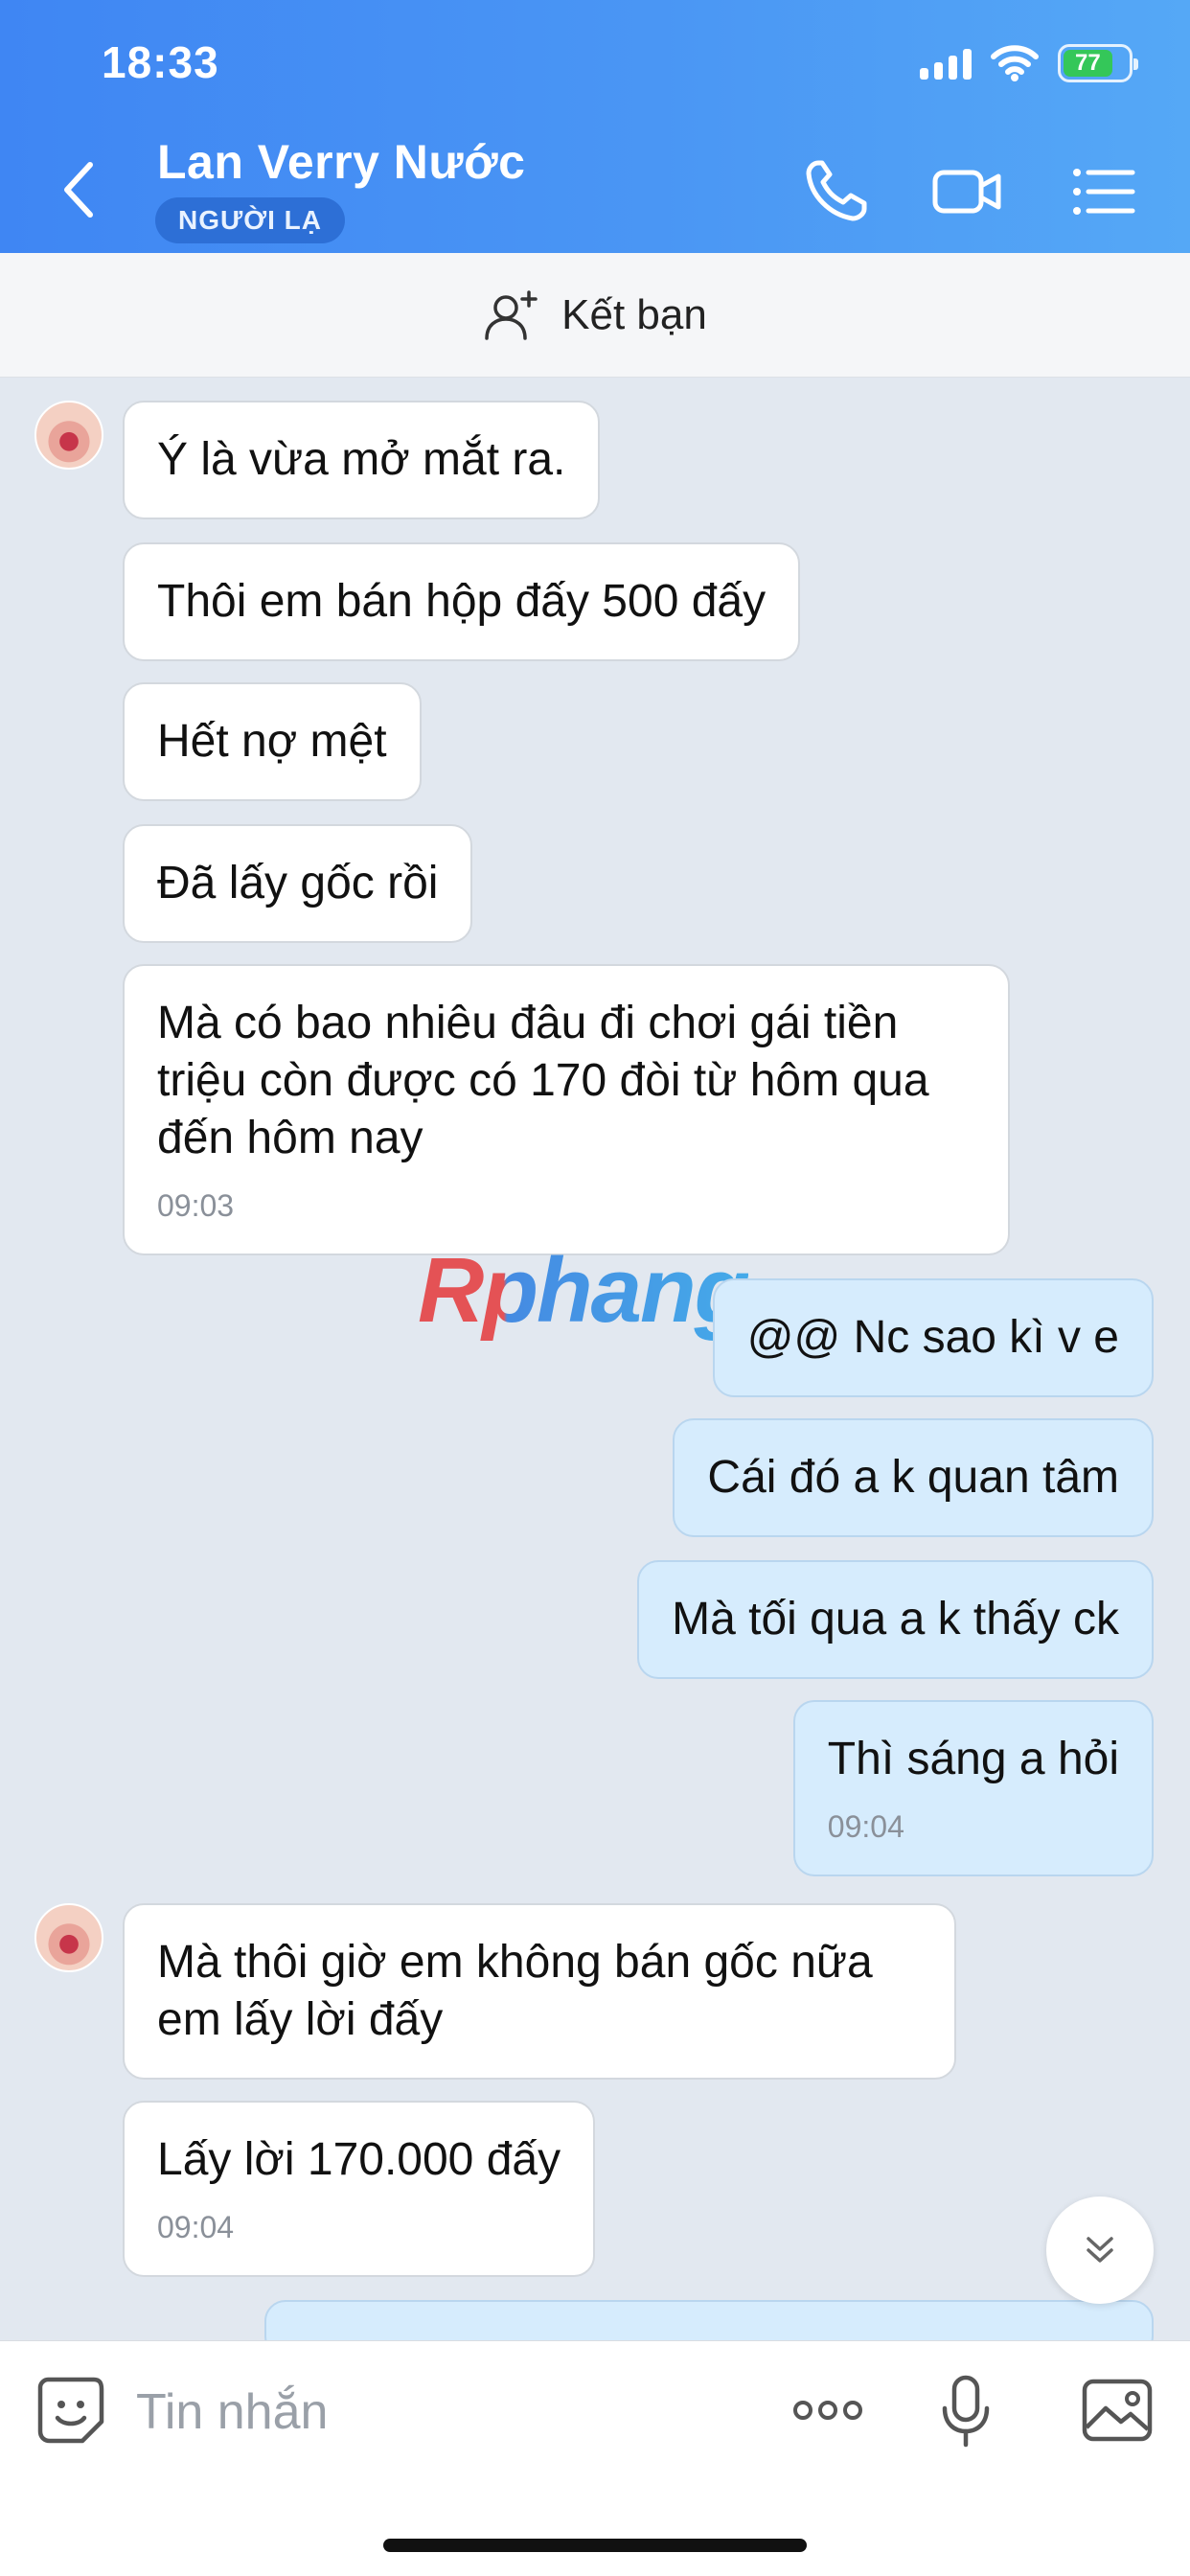  I want to click on message-text: Đã lấy gốc rồi, so click(298, 883).